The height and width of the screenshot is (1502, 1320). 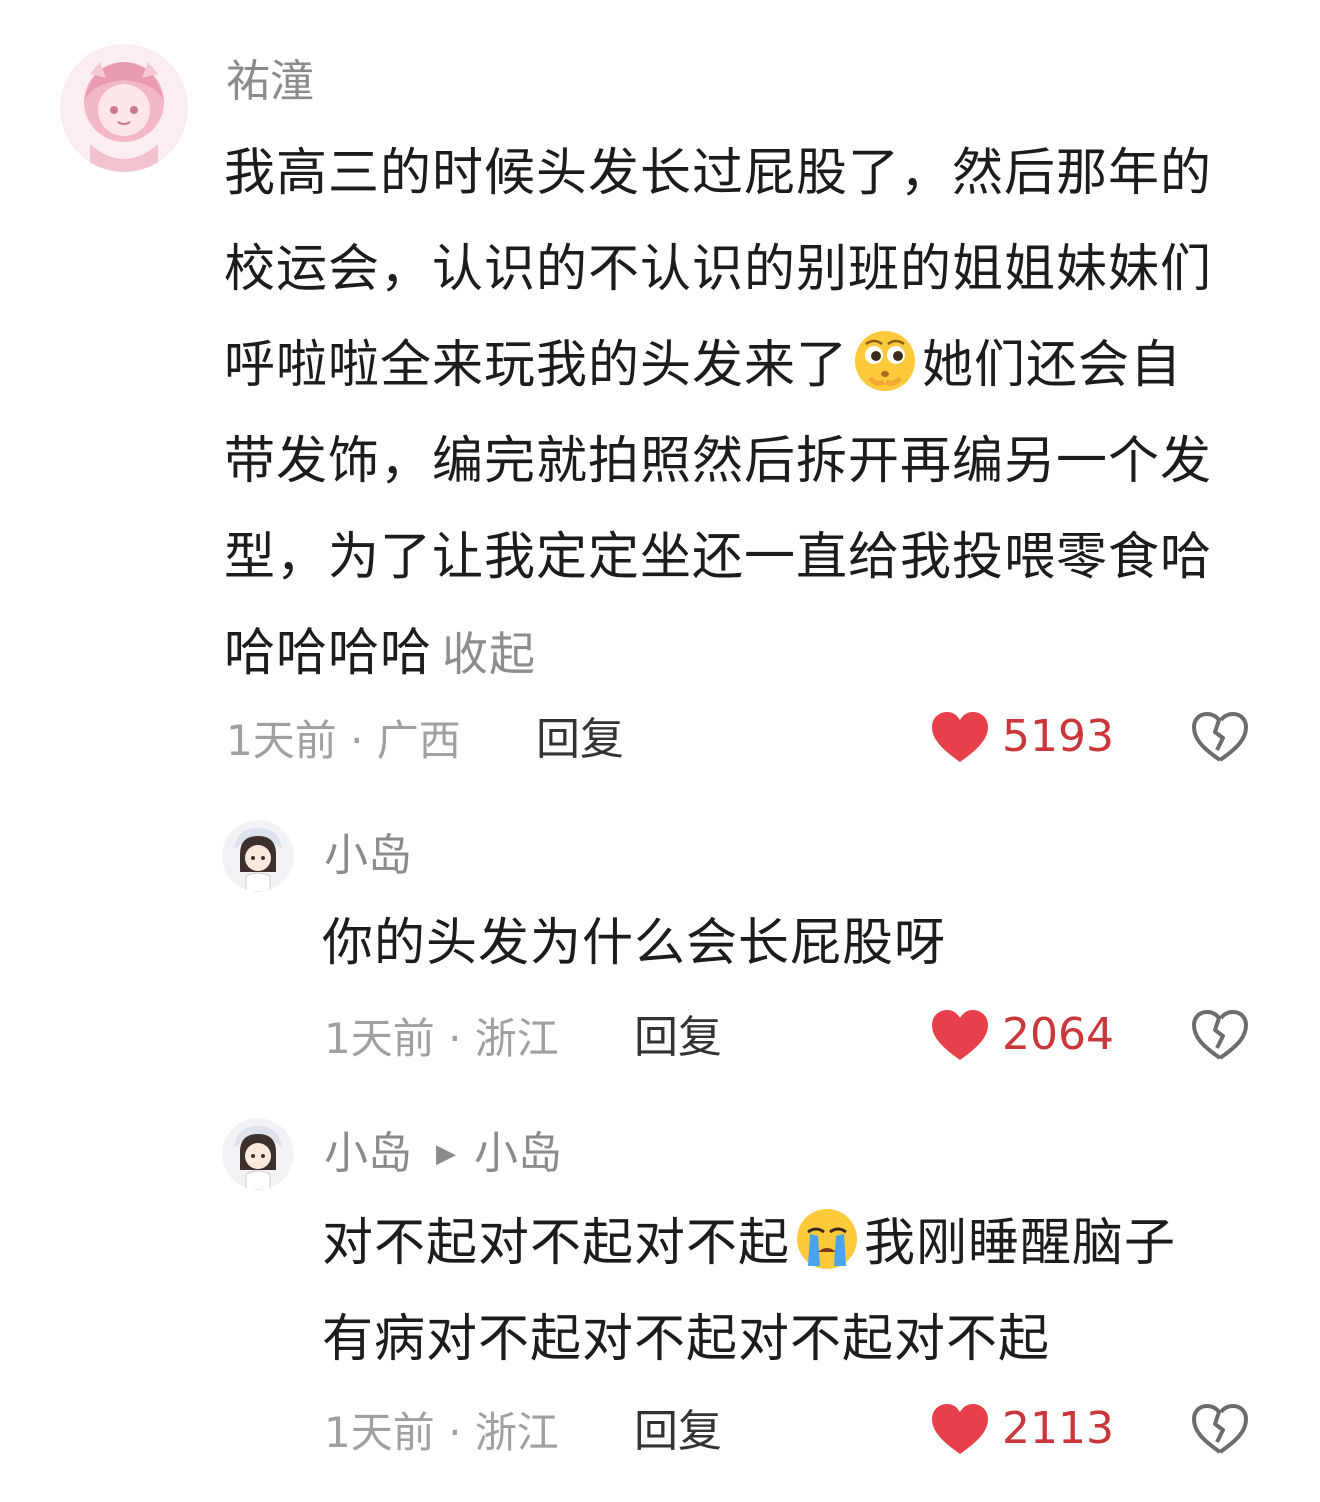 What do you see at coordinates (418, 740) in the screenshot?
I see `comment-location: 广西` at bounding box center [418, 740].